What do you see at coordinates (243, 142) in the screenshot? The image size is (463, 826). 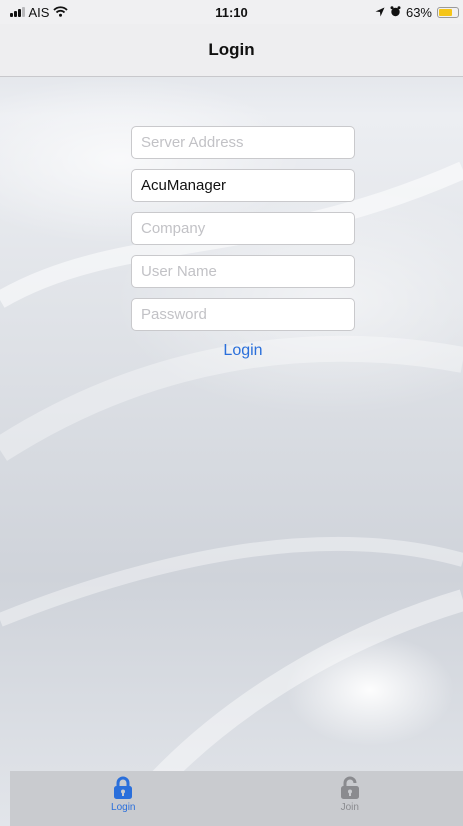 I see `server-address-field` at bounding box center [243, 142].